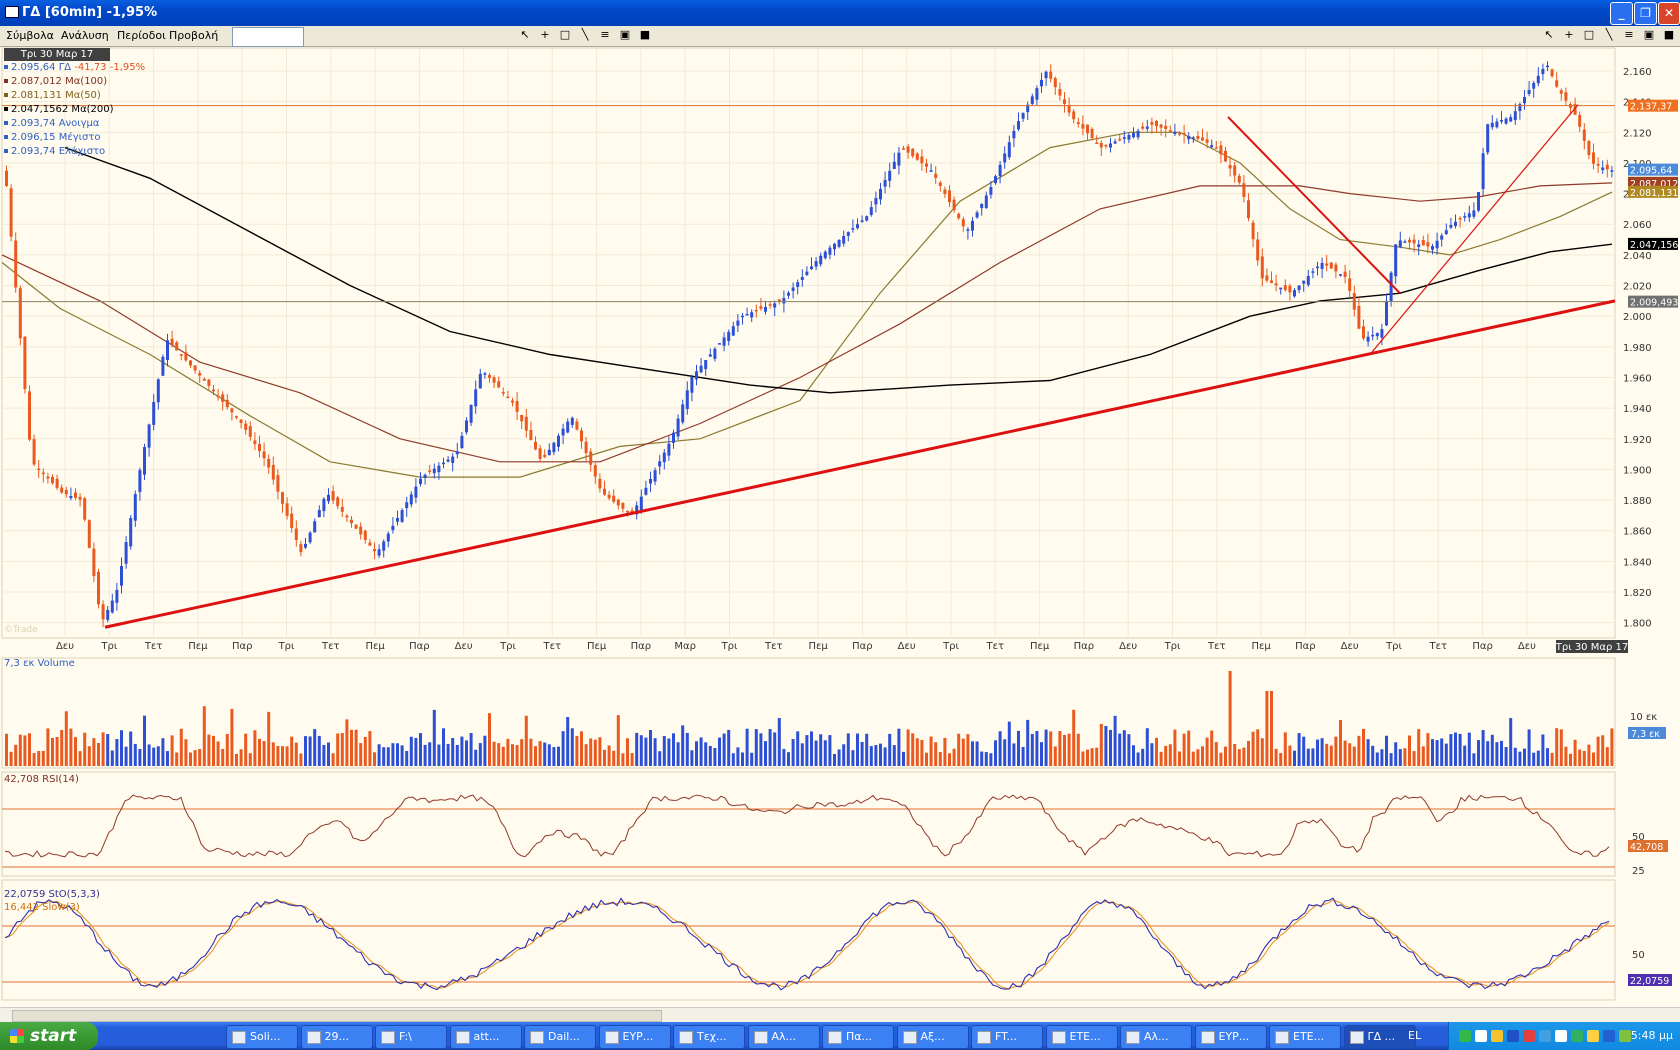 The image size is (1680, 1050). I want to click on taskbar-item: F:\, so click(411, 1037).